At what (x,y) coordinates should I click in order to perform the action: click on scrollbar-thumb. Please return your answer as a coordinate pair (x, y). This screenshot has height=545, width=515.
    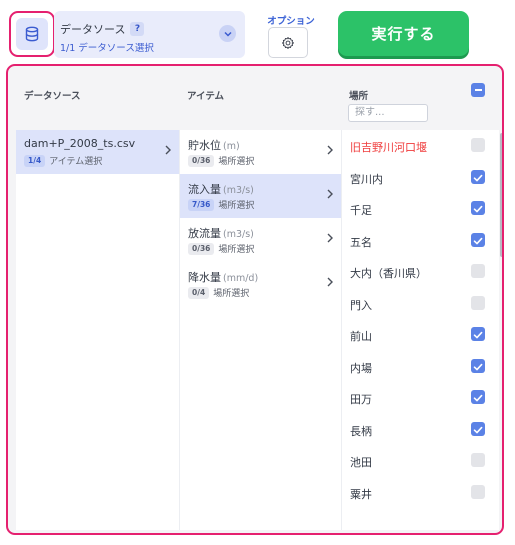
    Looking at the image, I should click on (501, 195).